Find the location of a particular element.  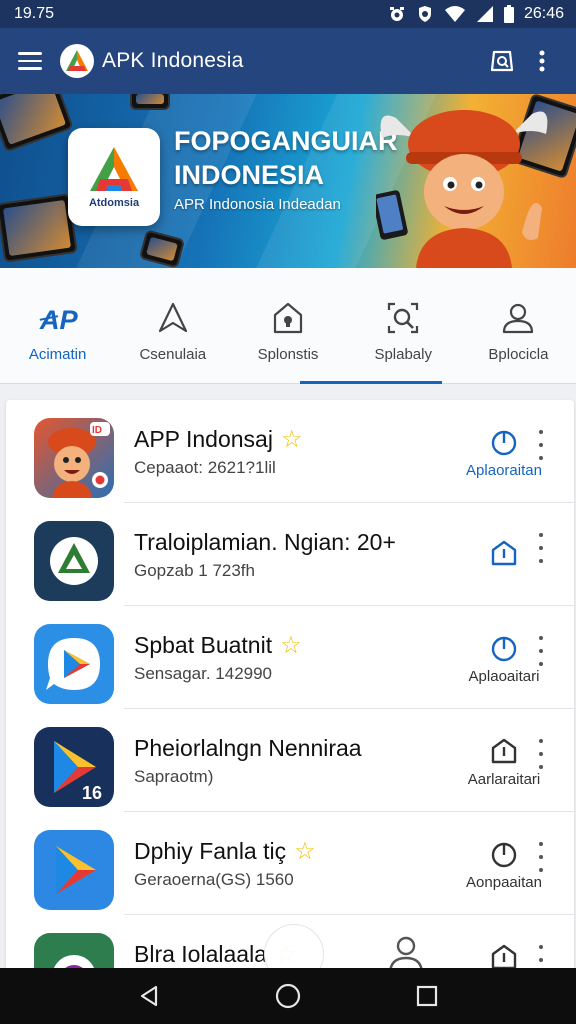

app-logo is located at coordinates (77, 61).